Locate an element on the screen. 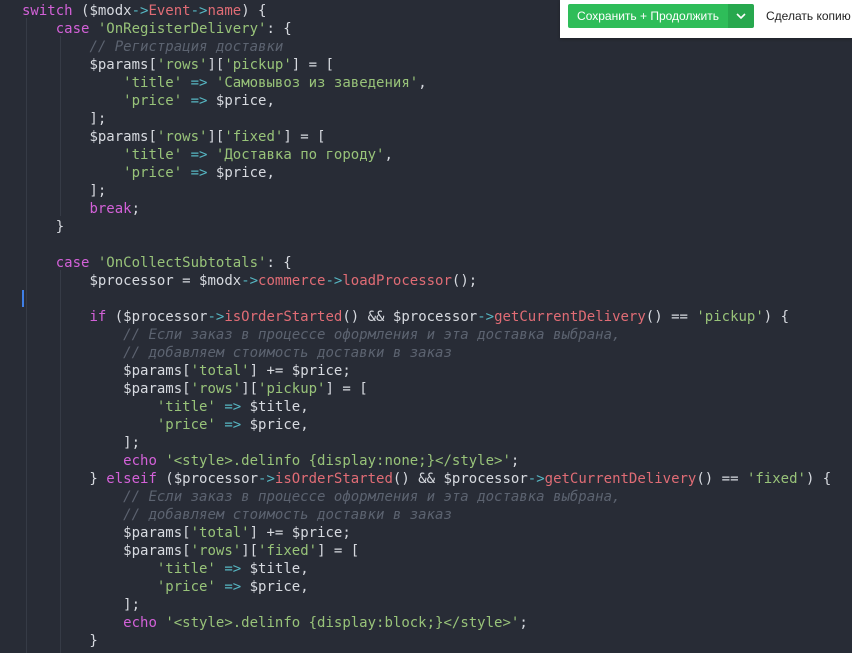 Image resolution: width=852 pixels, height=653 pixels. code-line: 'title' => $title, is located at coordinates (165, 569).